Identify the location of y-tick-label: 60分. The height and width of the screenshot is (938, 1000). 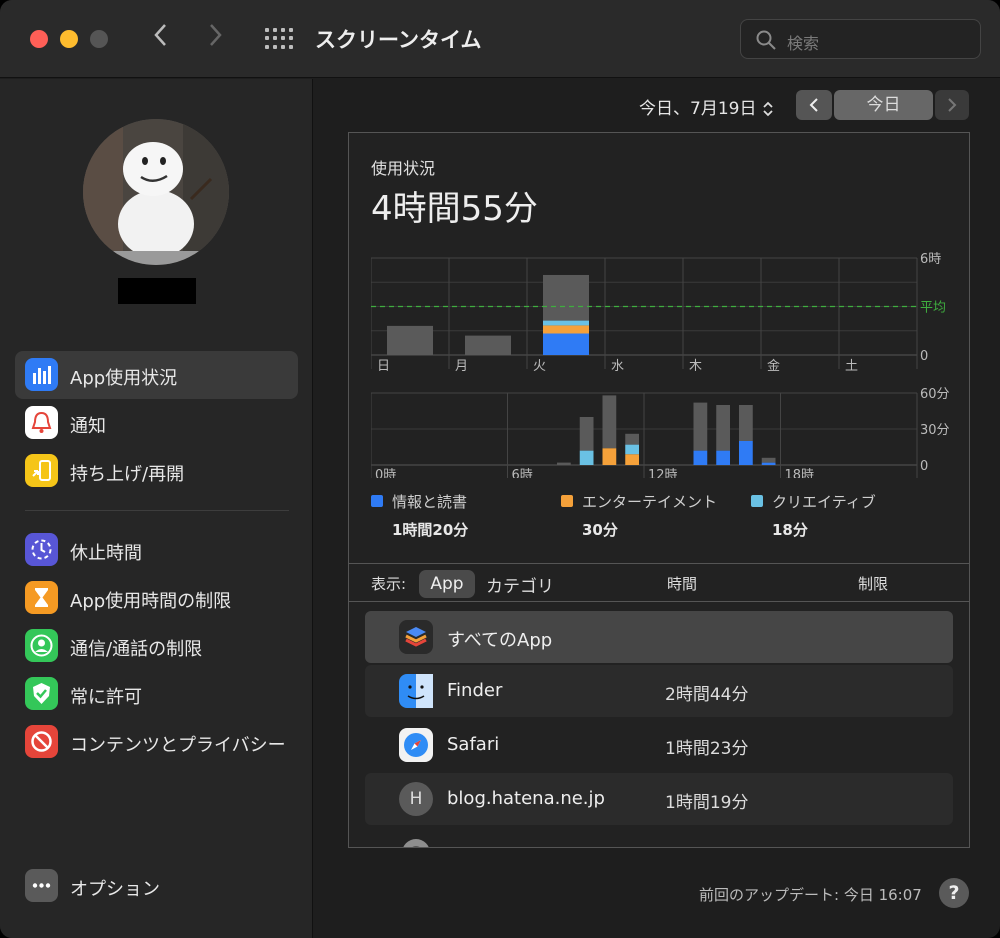
(935, 394).